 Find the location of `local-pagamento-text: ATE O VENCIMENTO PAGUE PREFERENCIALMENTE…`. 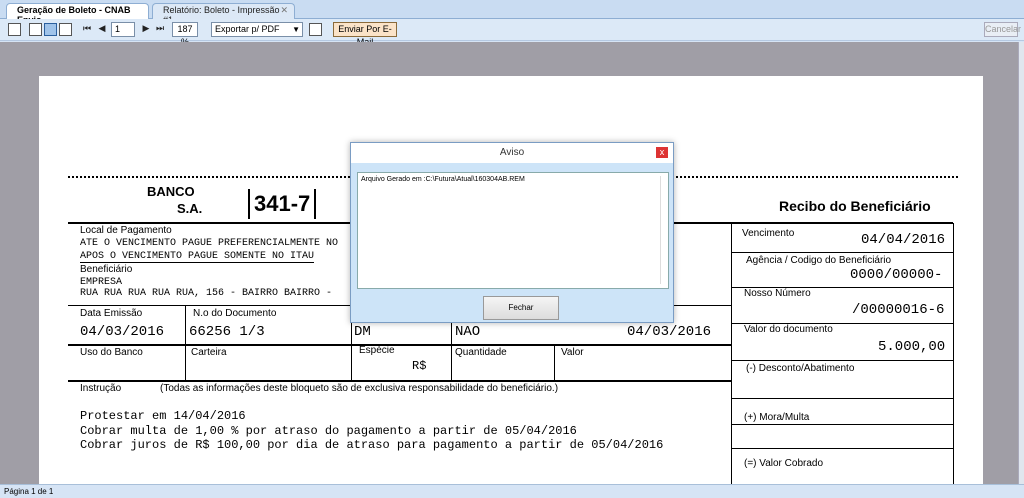

local-pagamento-text: ATE O VENCIMENTO PAGUE PREFERENCIALMENTE… is located at coordinates (209, 243).